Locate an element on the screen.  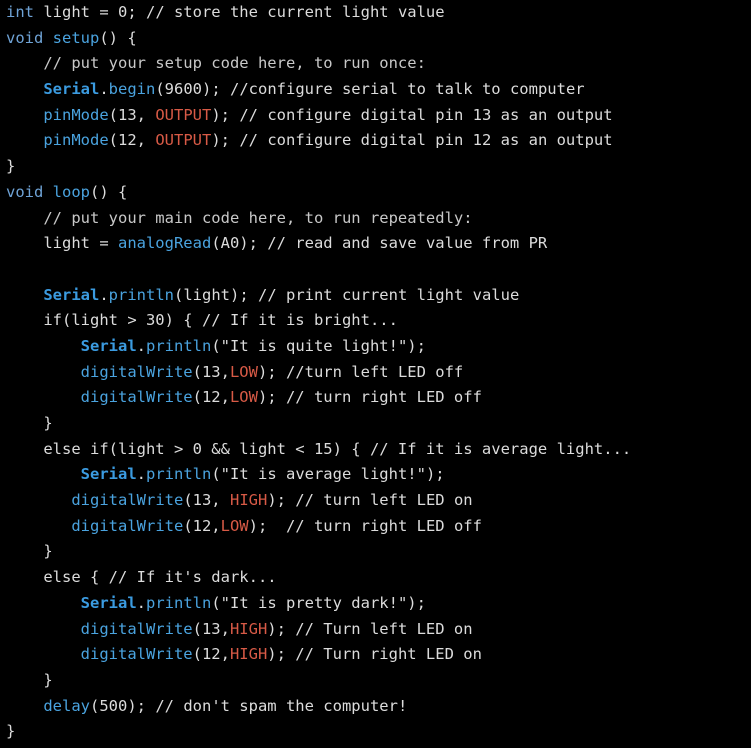
code-line: Serial.println("It is average light!"); is located at coordinates (375, 475).